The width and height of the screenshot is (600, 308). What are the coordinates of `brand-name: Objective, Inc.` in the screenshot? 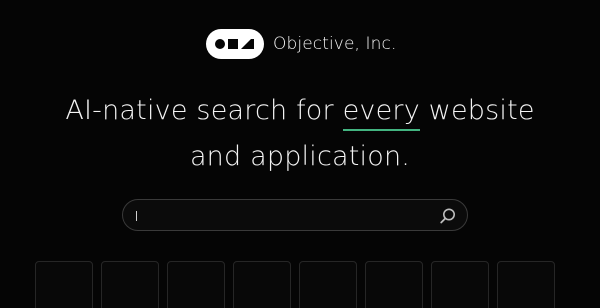 It's located at (335, 44).